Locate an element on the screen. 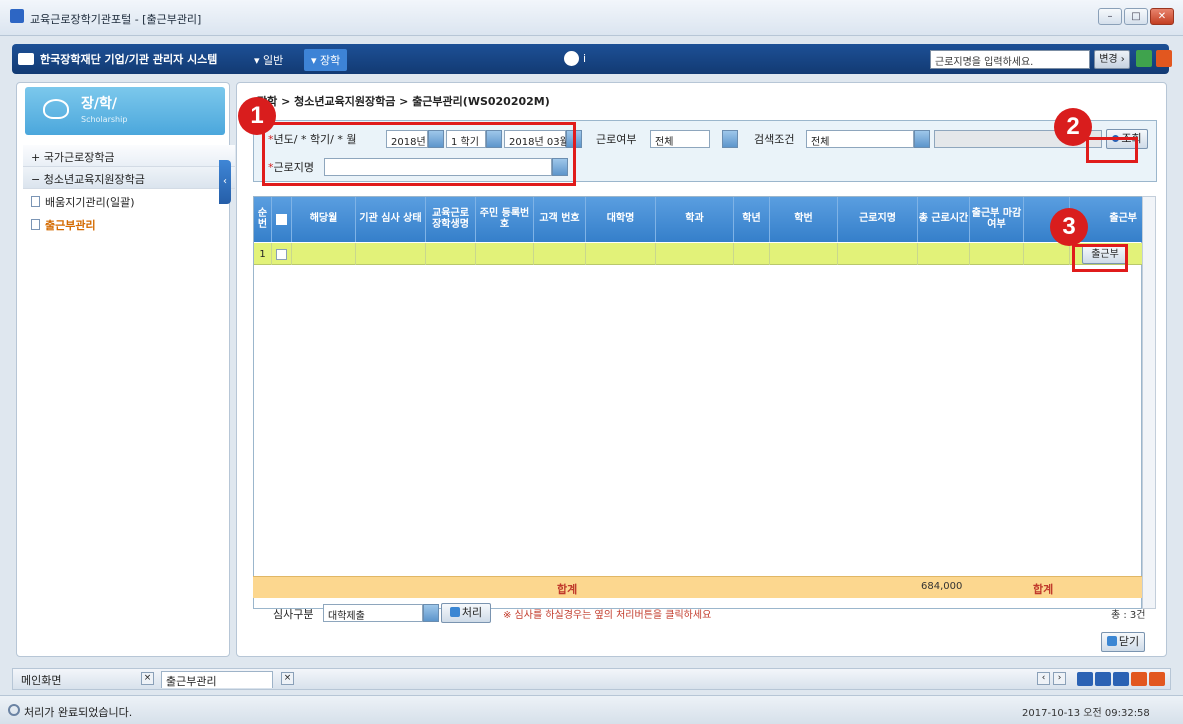 The width and height of the screenshot is (1183, 724). menu-scholarship: ▾ 장학 is located at coordinates (326, 60).